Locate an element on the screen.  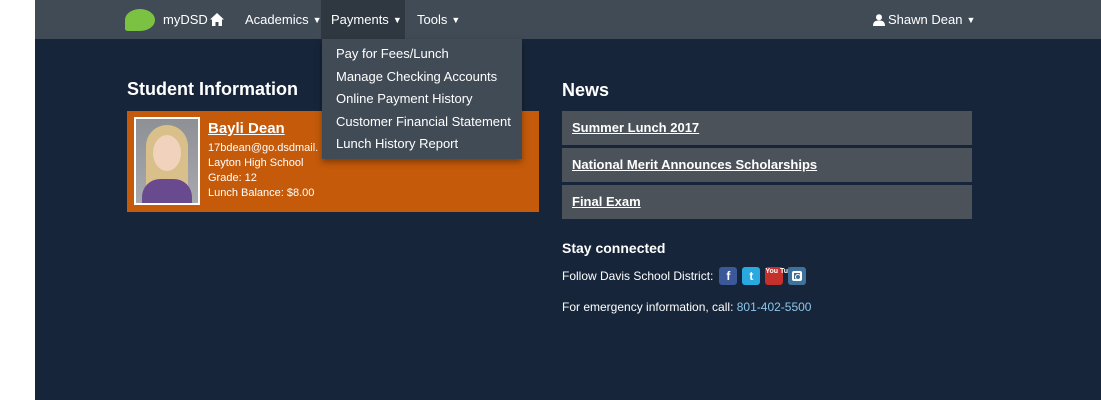
home-button is located at coordinates (217, 19).